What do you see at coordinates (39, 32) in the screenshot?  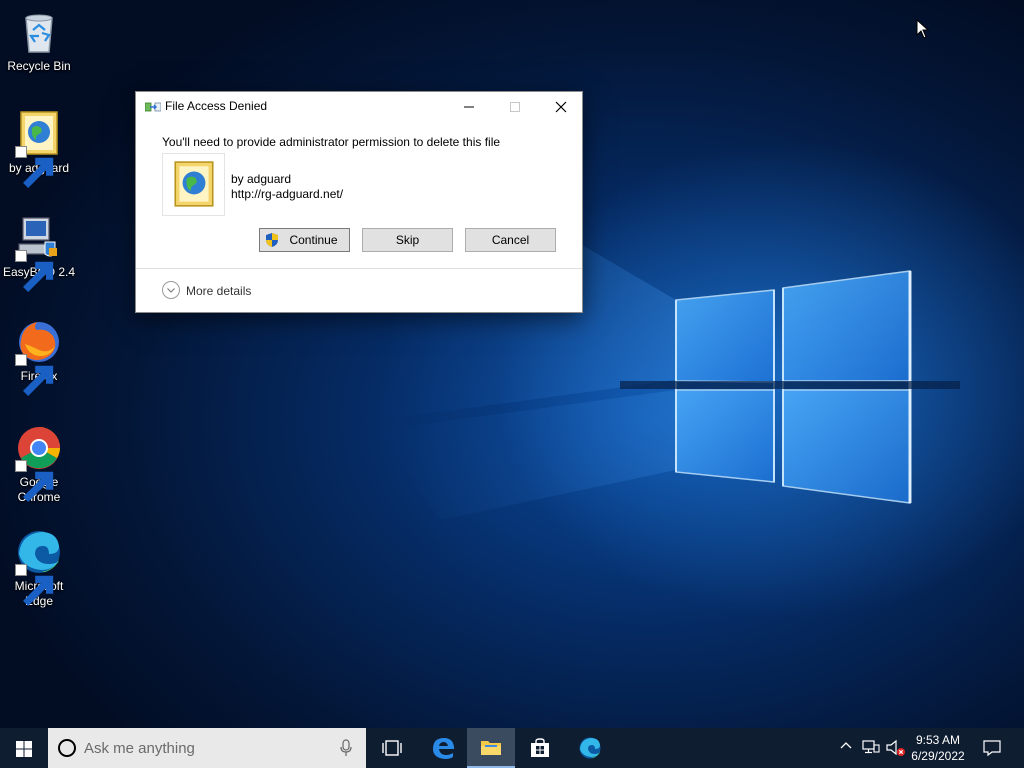 I see `recycle-bin-icon` at bounding box center [39, 32].